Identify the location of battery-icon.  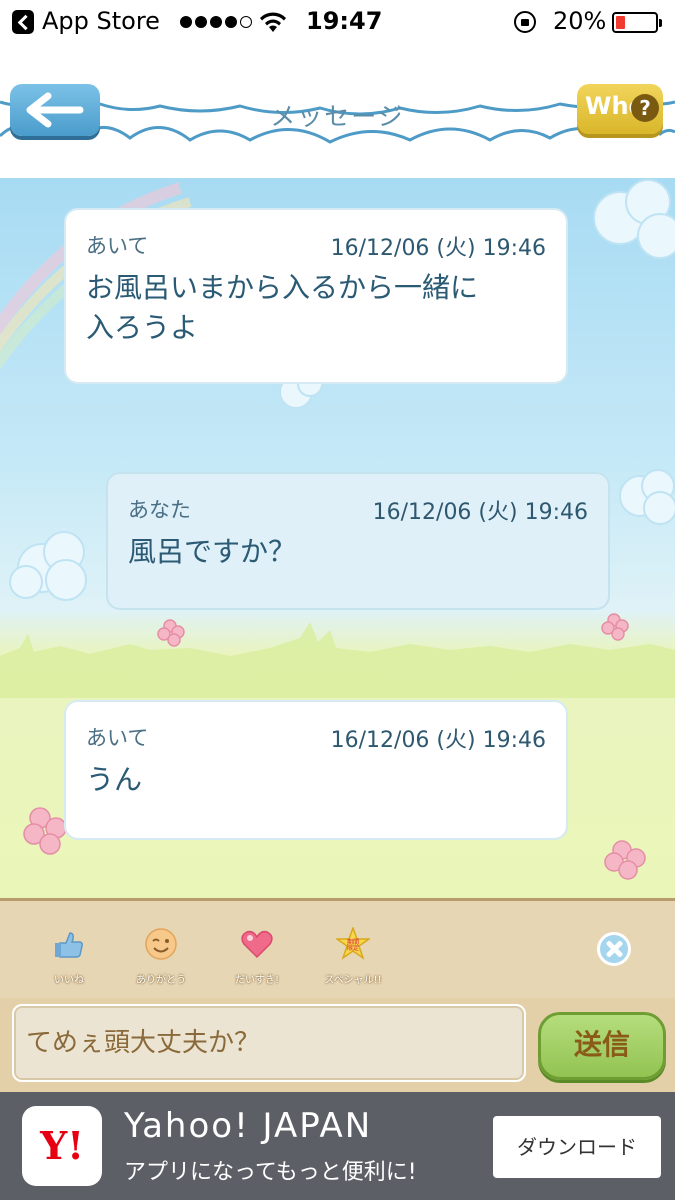
(637, 22).